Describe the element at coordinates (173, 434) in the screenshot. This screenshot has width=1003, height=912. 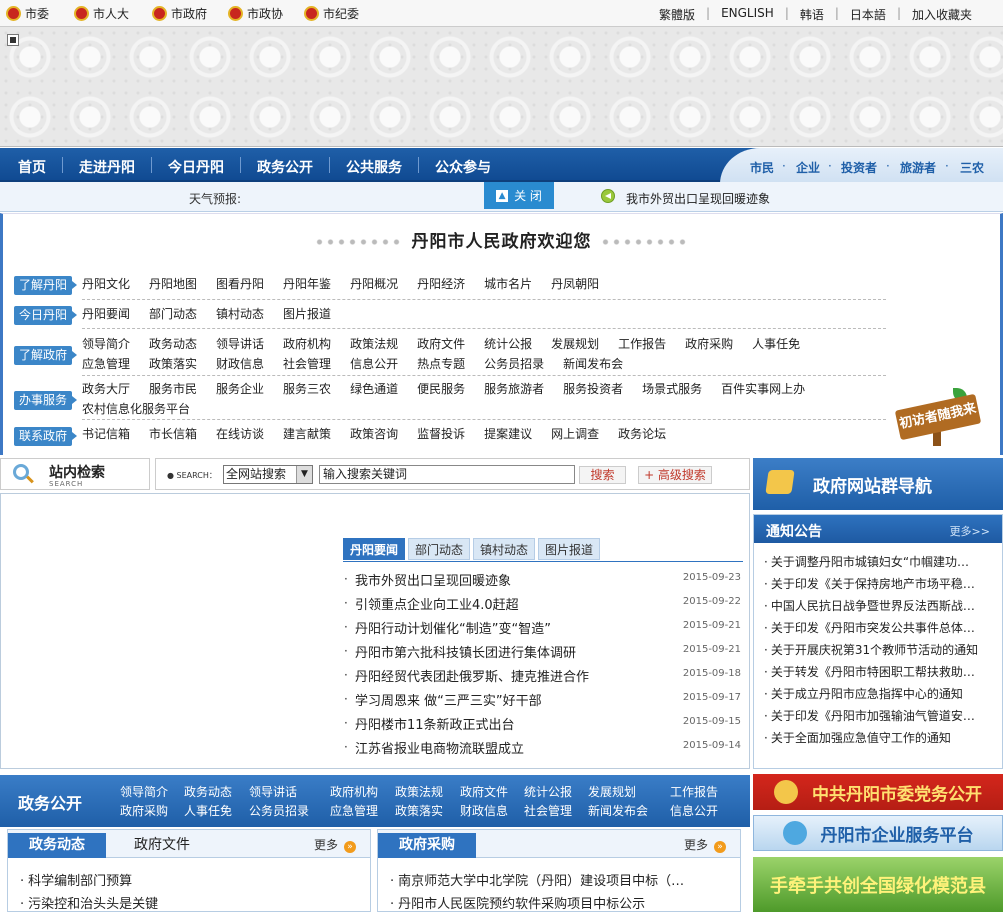
I see `category-link: 市长信箱` at that location.